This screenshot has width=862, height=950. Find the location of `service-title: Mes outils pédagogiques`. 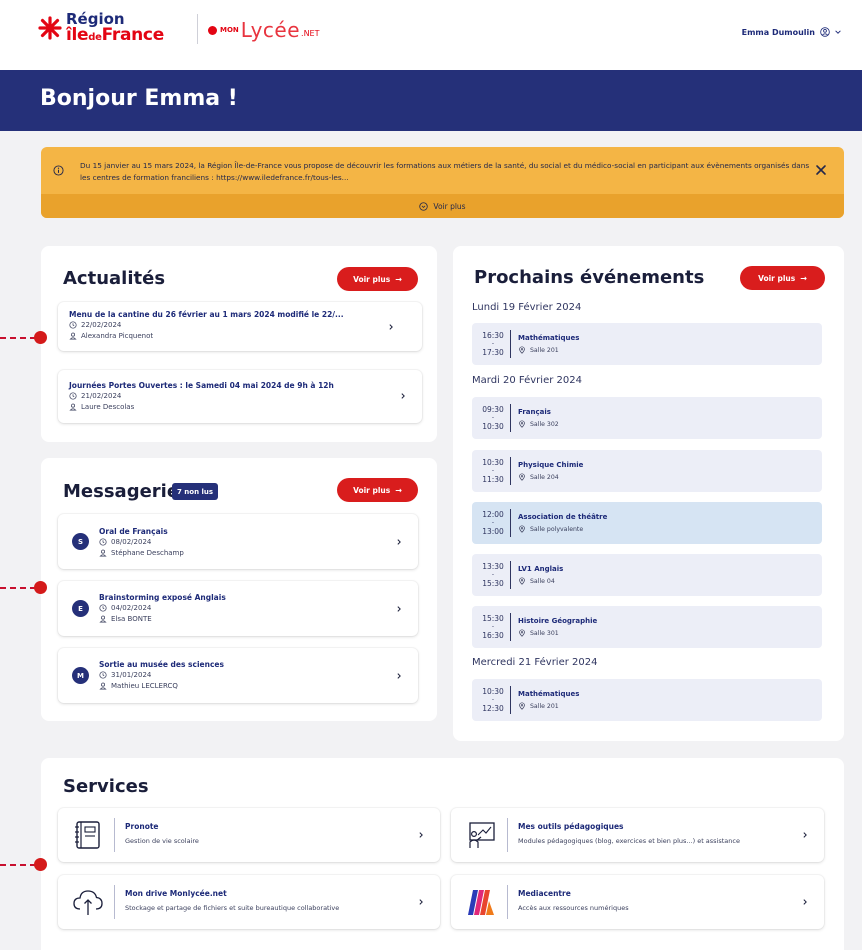

service-title: Mes outils pédagogiques is located at coordinates (571, 826).